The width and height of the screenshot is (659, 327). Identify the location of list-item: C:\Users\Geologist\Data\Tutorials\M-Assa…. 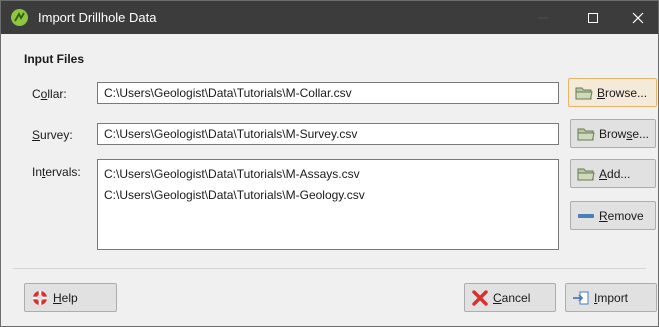
(328, 174).